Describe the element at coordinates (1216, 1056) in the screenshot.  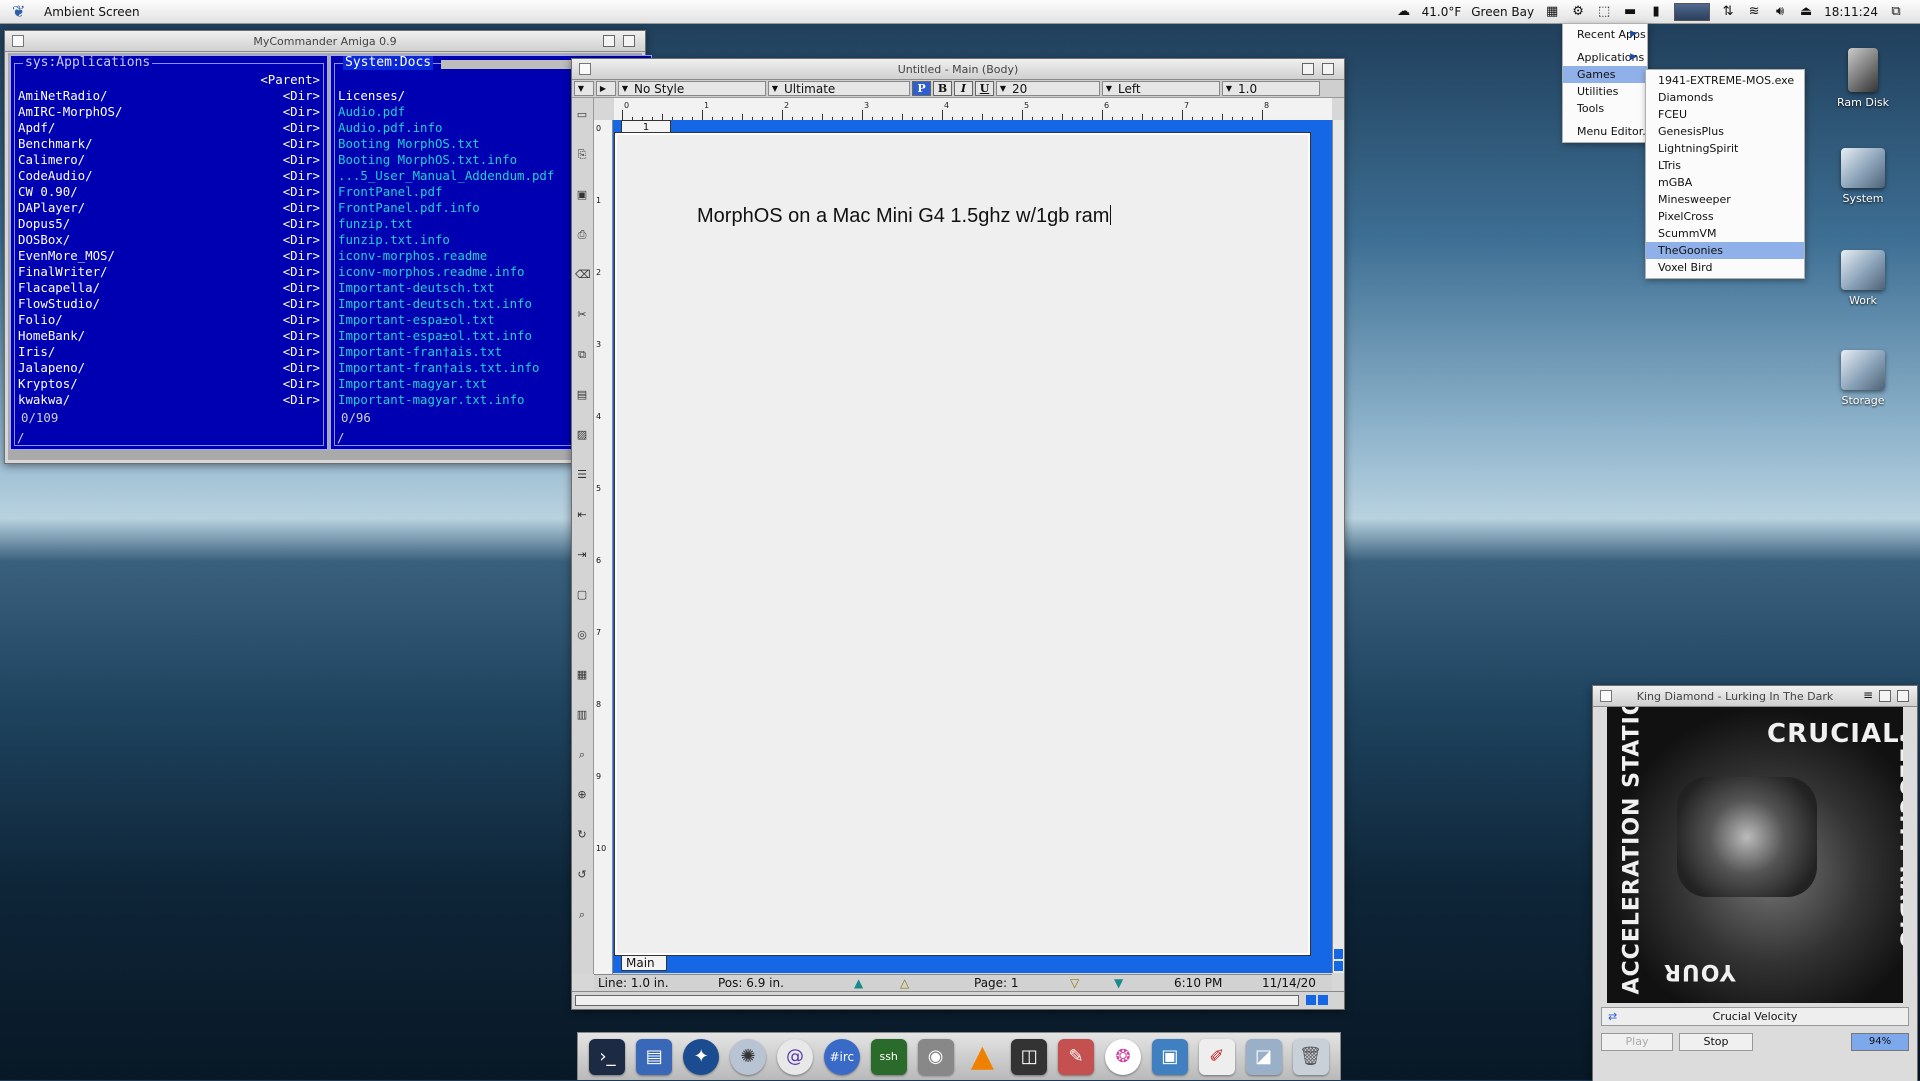
I see `notepad-icon: ✐` at that location.